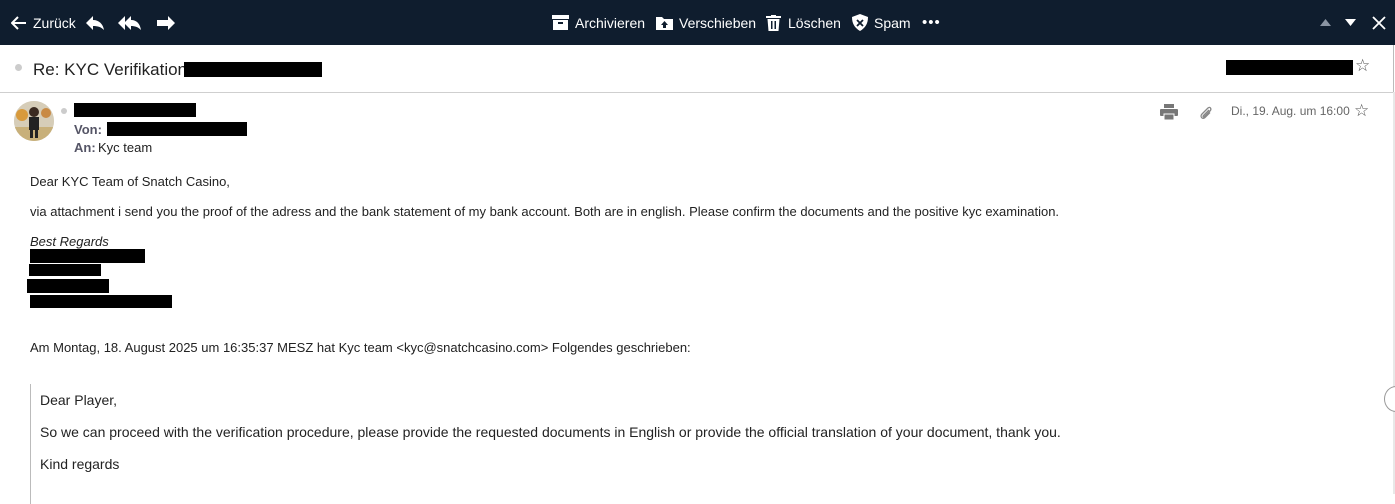  Describe the element at coordinates (88, 129) in the screenshot. I see `from-label: Von:` at that location.